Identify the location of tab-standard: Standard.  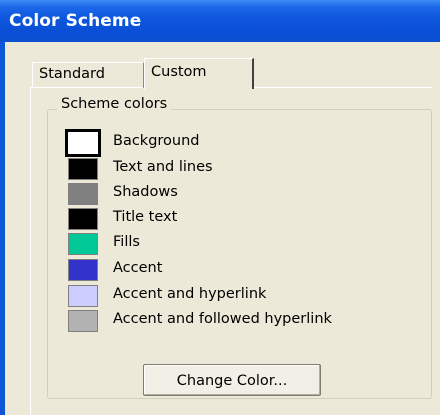
(88, 75).